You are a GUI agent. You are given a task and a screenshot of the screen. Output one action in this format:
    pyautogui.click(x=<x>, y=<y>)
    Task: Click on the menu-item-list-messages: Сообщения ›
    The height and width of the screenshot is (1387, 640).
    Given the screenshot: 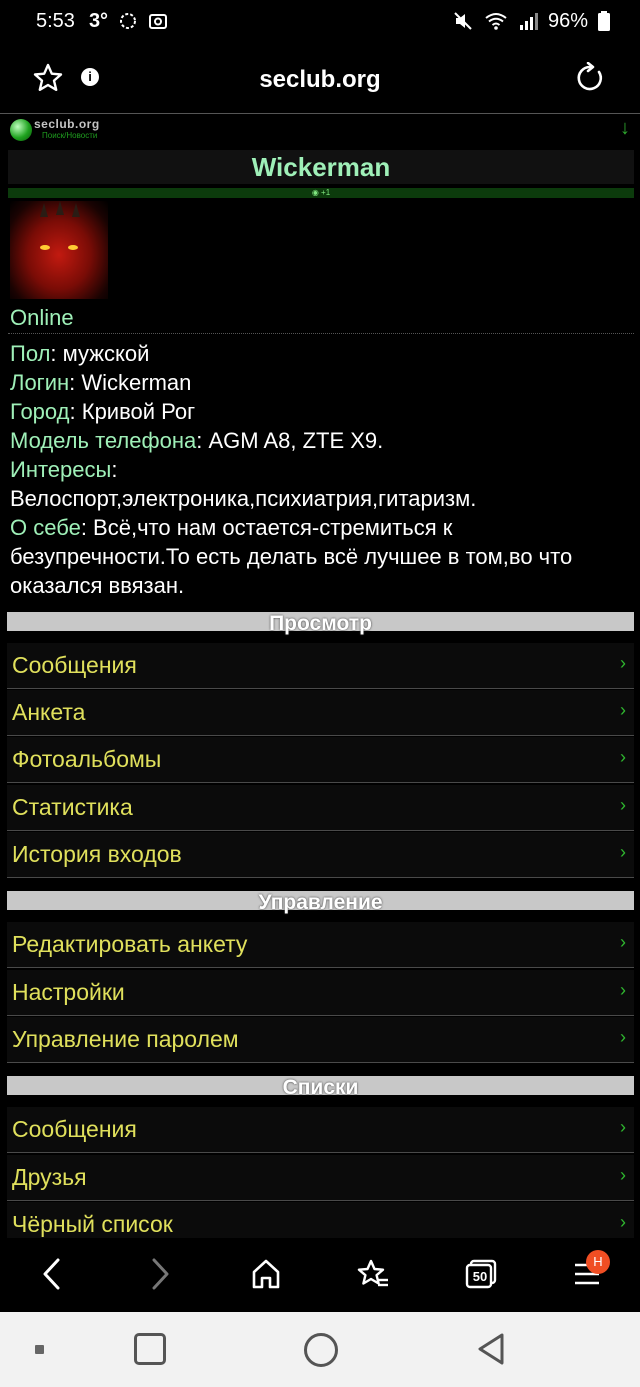 What is the action you would take?
    pyautogui.click(x=320, y=1130)
    